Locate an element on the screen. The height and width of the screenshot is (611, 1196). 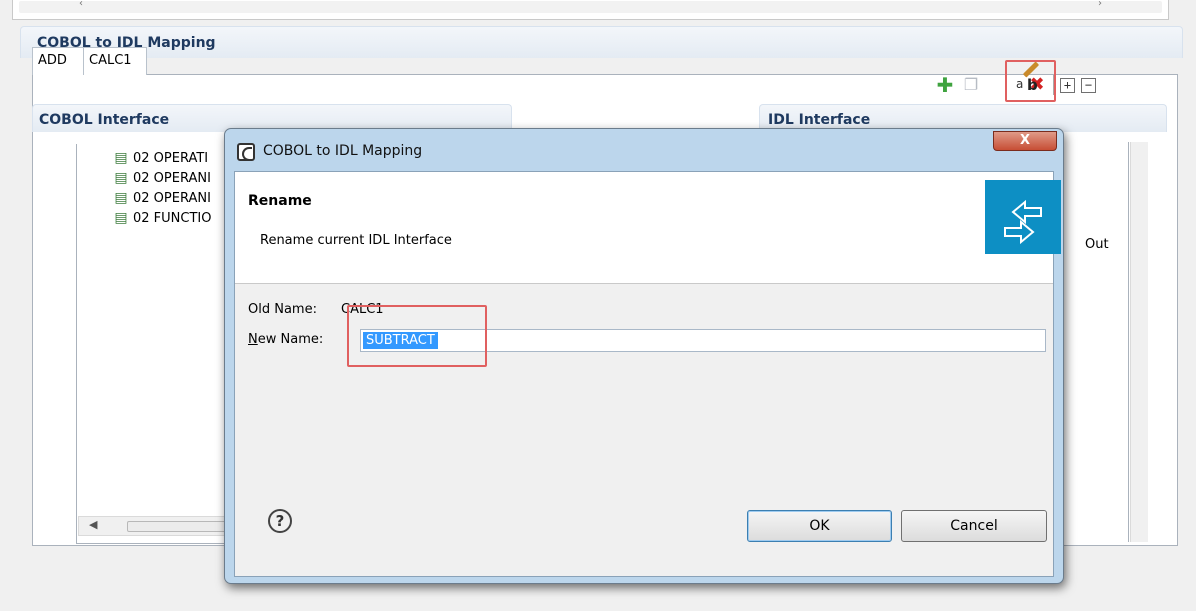
tab-bar: ADD CALC1 is located at coordinates (593, 61).